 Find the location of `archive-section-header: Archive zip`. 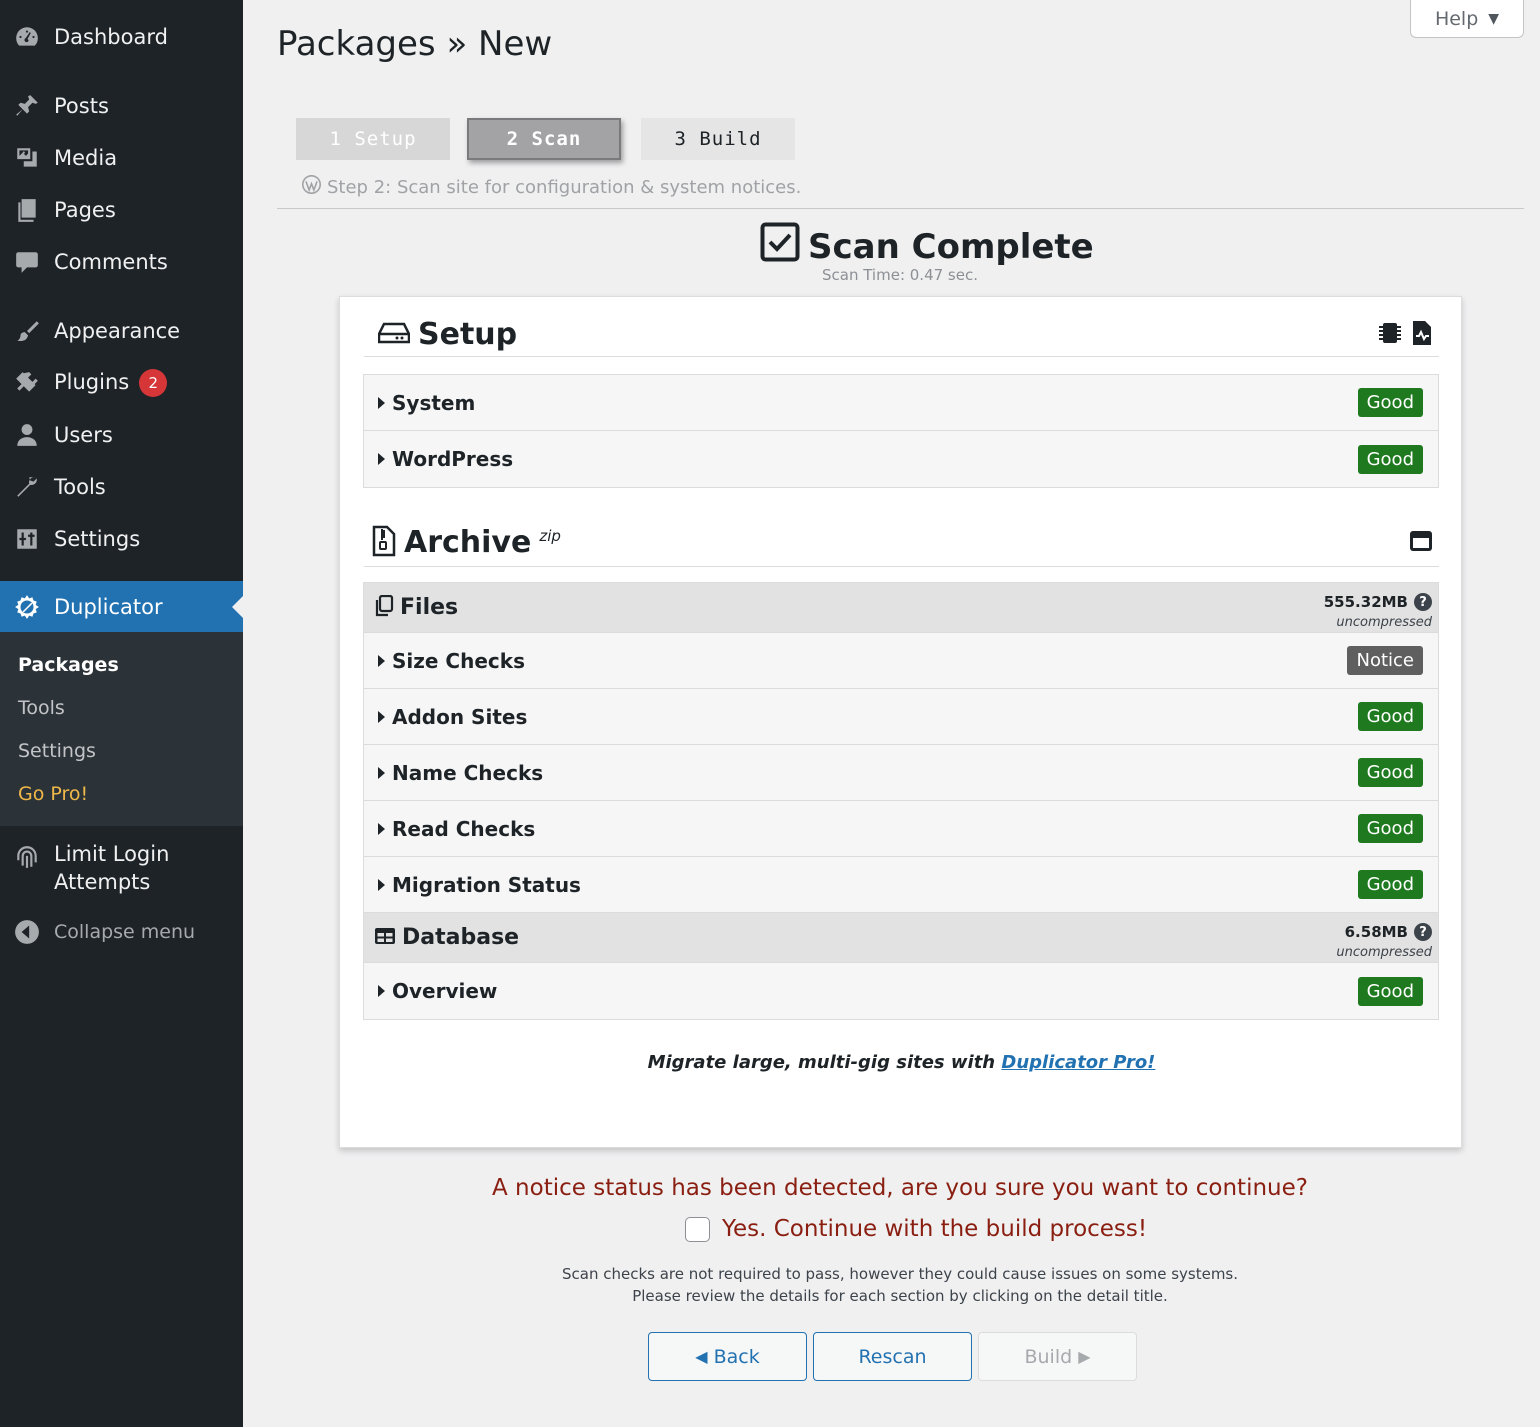

archive-section-header: Archive zip is located at coordinates (901, 543).